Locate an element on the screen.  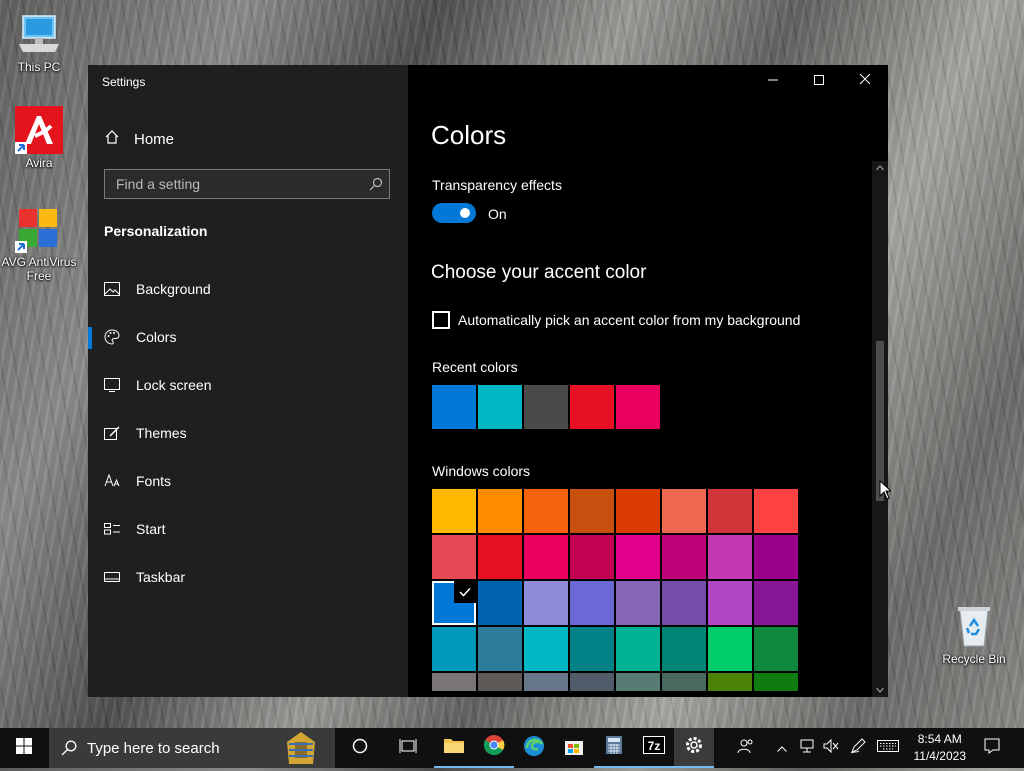
calculator-button is located at coordinates (614, 748).